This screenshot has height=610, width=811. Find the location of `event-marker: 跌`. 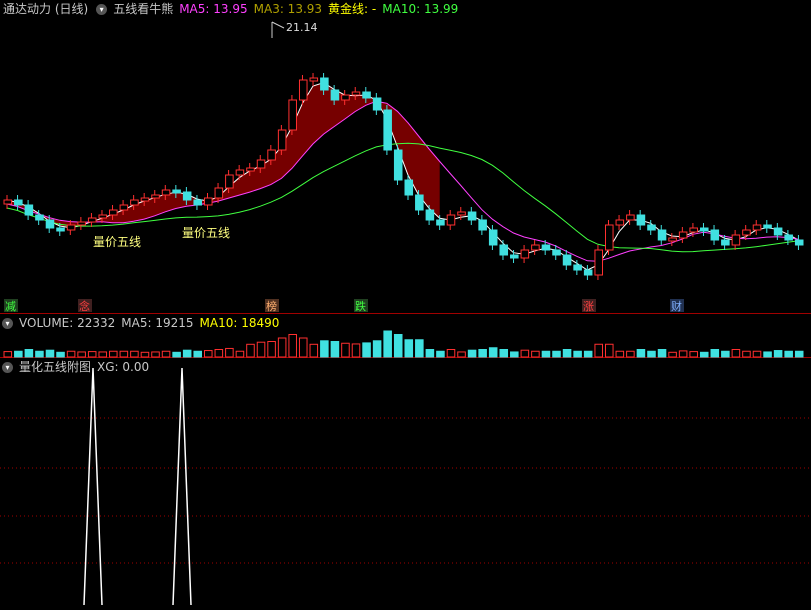

event-marker: 跌 is located at coordinates (360, 306).